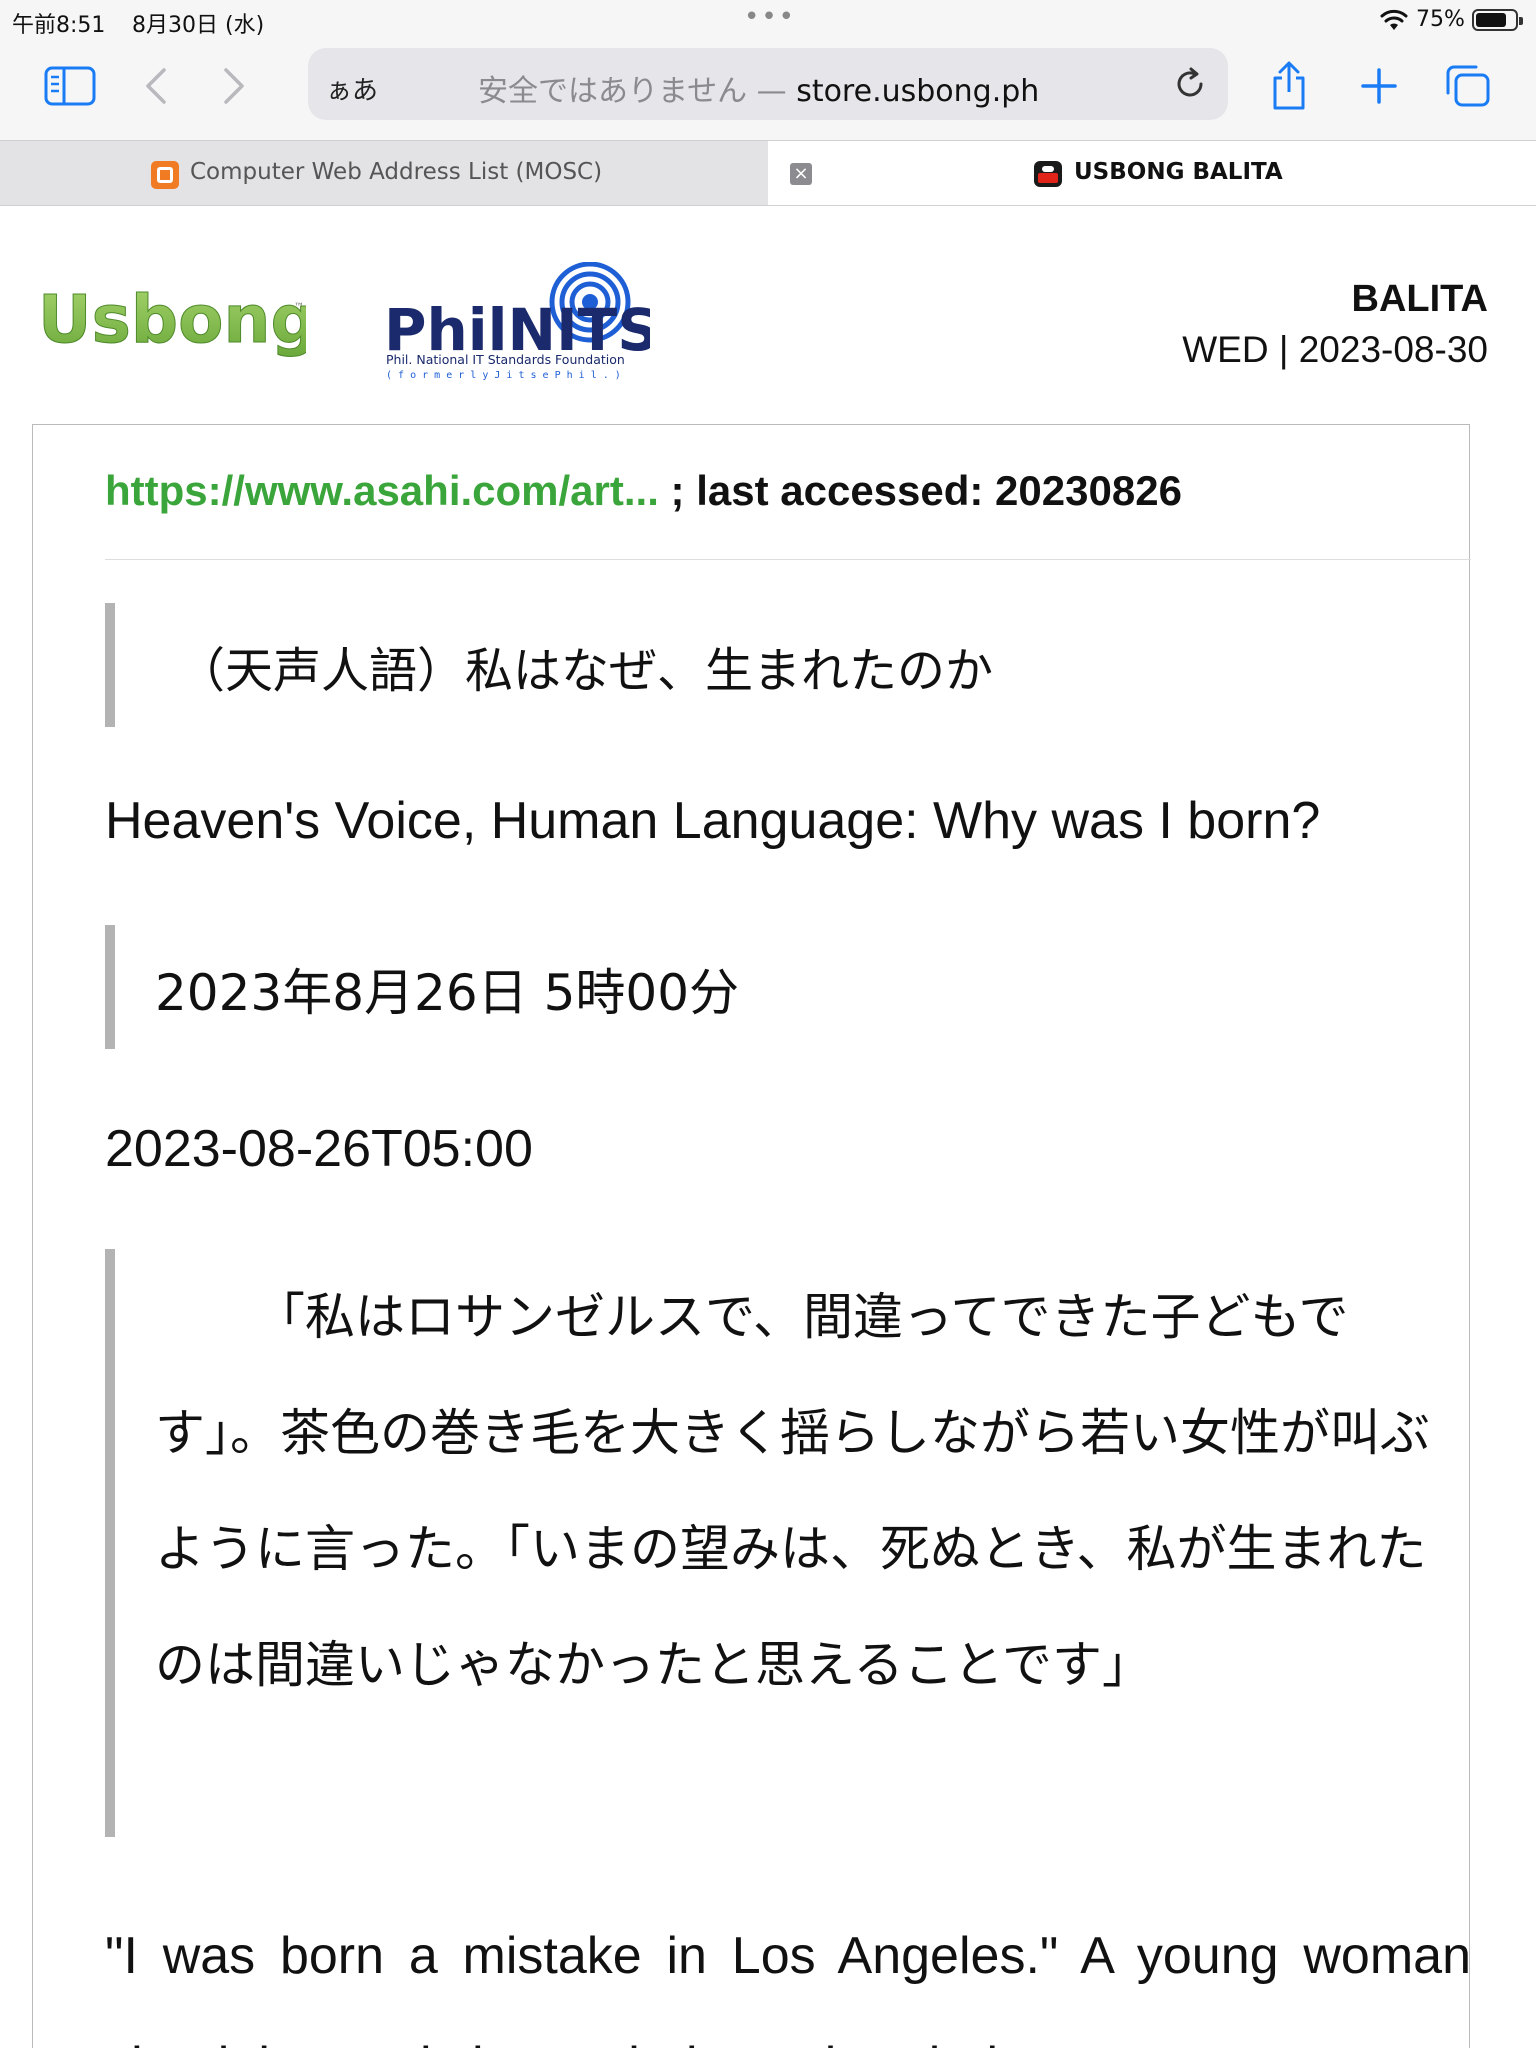  What do you see at coordinates (1335, 324) in the screenshot?
I see `header-info: BALITA WED | 2023-08-30` at bounding box center [1335, 324].